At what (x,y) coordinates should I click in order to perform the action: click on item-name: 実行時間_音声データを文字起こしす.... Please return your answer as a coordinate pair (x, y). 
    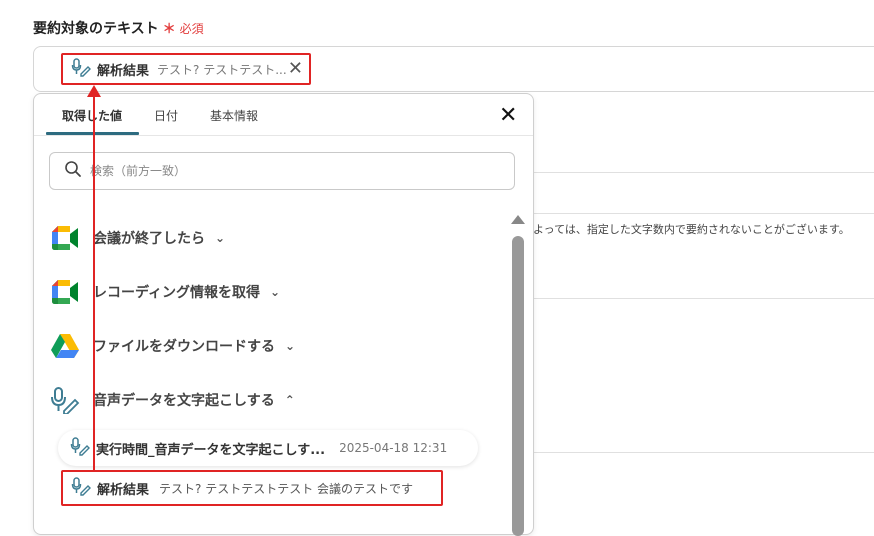
    Looking at the image, I should click on (211, 450).